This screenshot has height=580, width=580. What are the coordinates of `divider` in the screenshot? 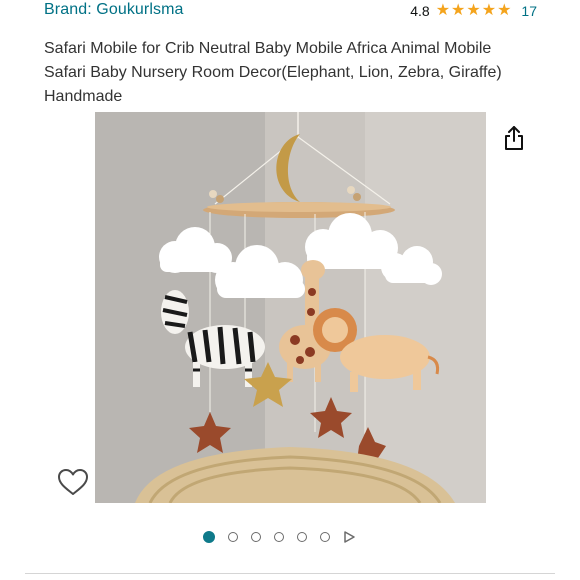 It's located at (290, 573).